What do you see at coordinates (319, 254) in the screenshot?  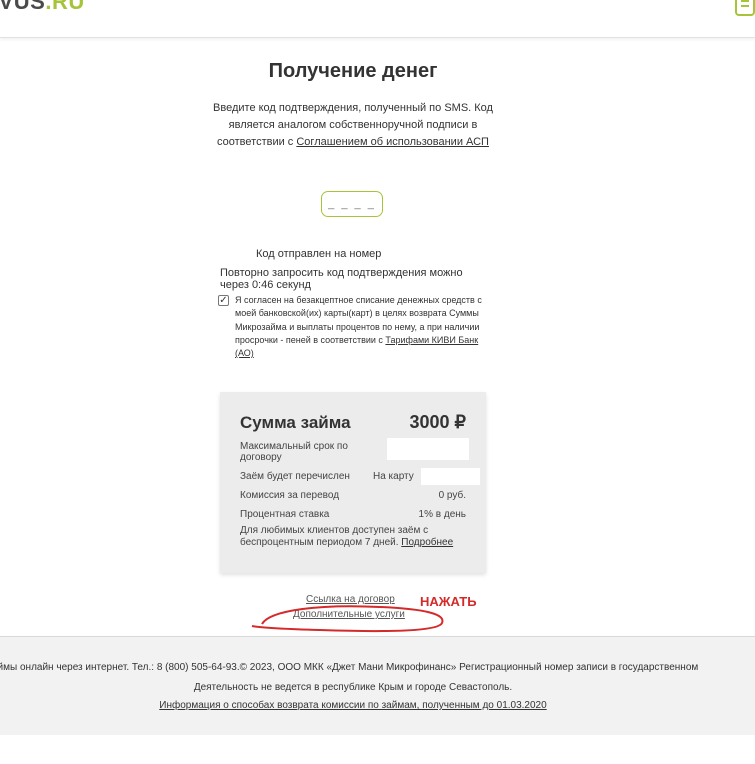 I see `code-sent-text: Код отправлен на номер` at bounding box center [319, 254].